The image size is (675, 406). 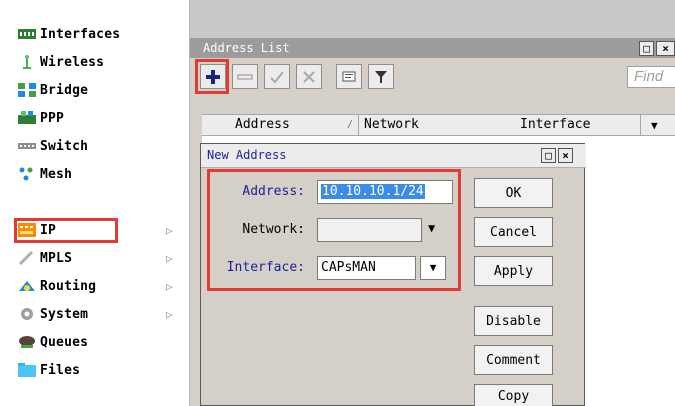 What do you see at coordinates (95, 146) in the screenshot?
I see `menu-item-switch: Switch` at bounding box center [95, 146].